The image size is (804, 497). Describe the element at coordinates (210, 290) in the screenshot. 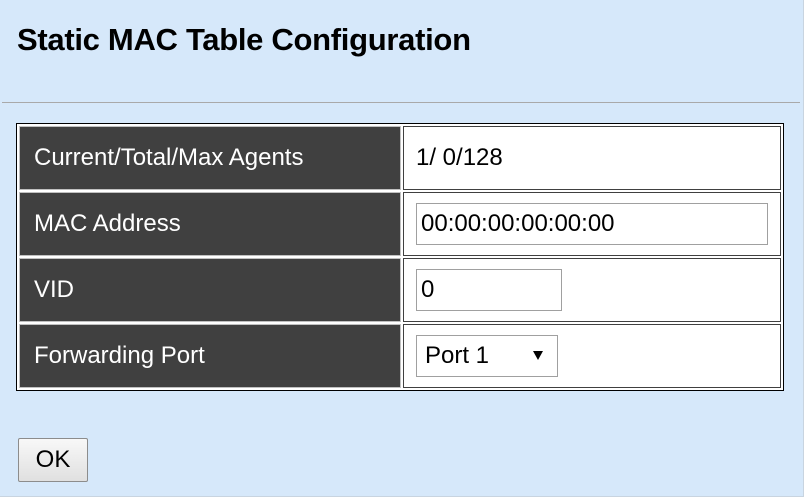

I see `vid-label: VID` at that location.